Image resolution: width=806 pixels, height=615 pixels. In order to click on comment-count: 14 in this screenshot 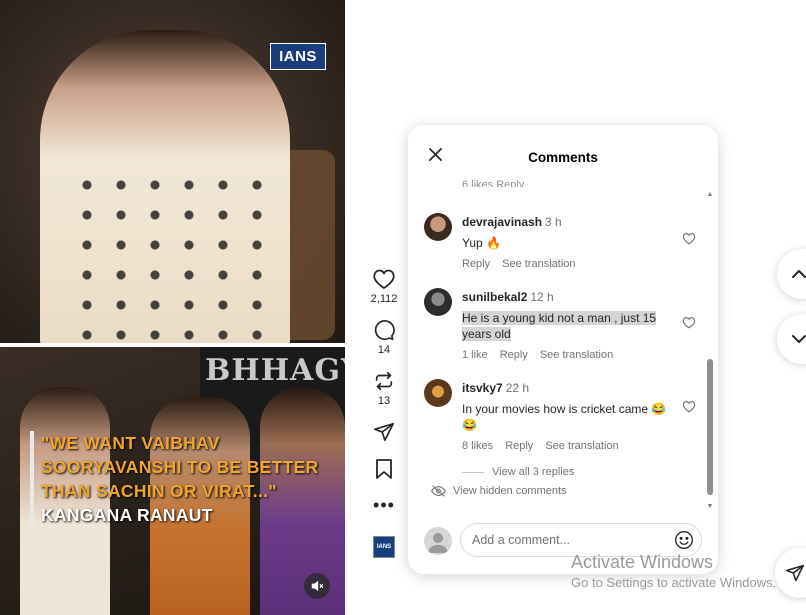, I will do `click(384, 350)`.